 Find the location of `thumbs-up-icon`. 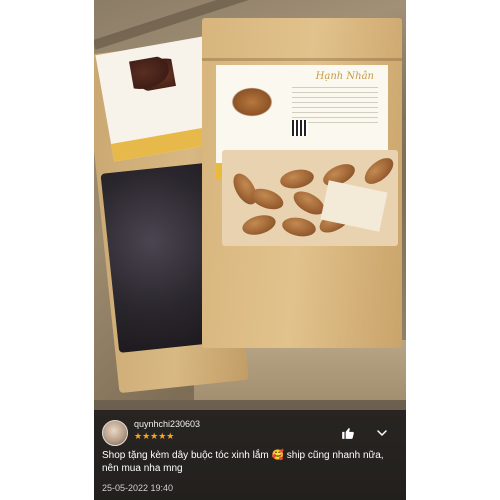

thumbs-up-icon is located at coordinates (348, 433).